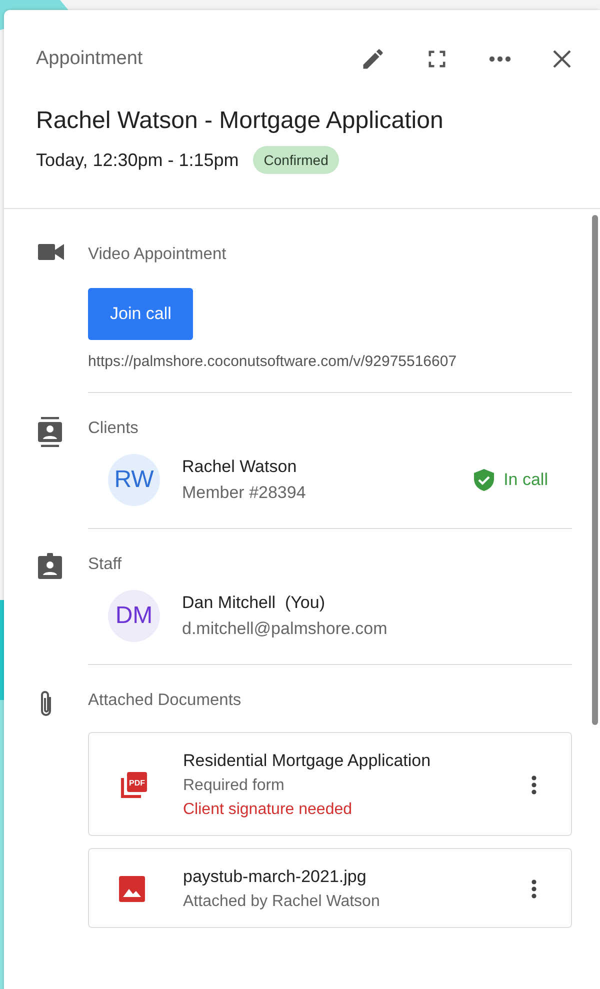  I want to click on document-detail: Required form, so click(234, 786).